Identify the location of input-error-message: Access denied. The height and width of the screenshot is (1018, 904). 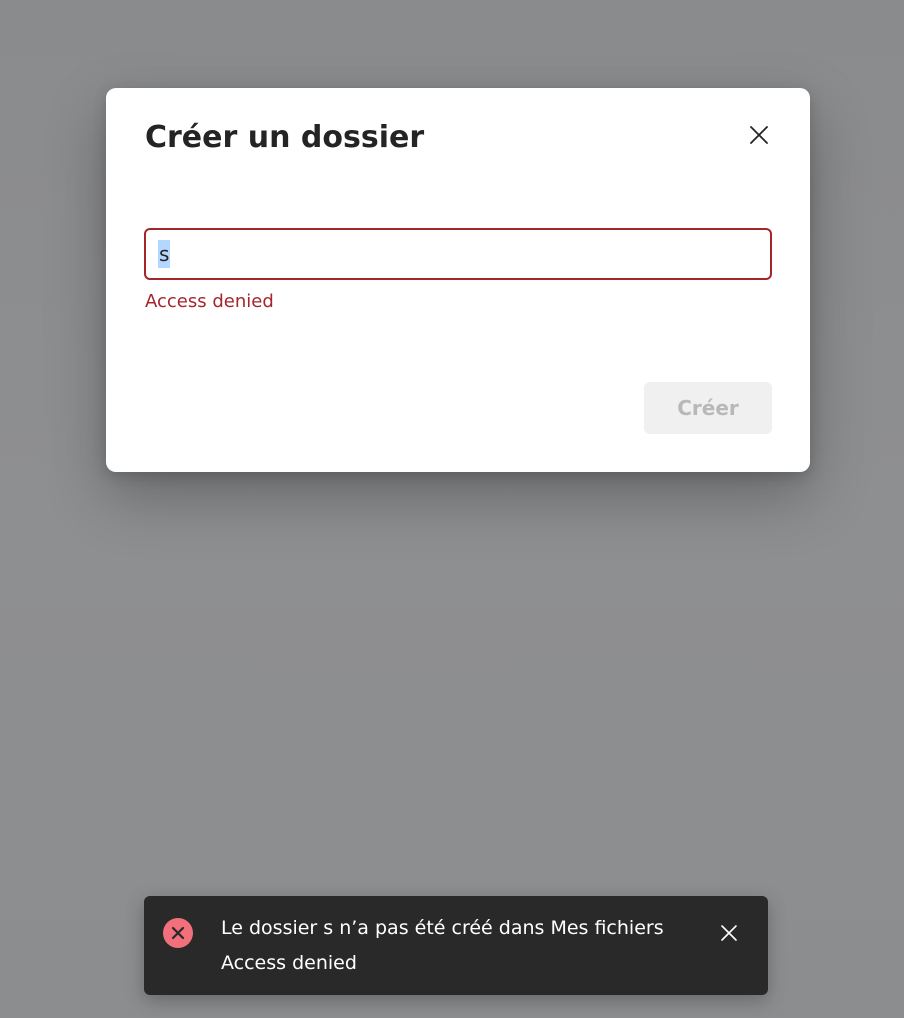
(209, 301).